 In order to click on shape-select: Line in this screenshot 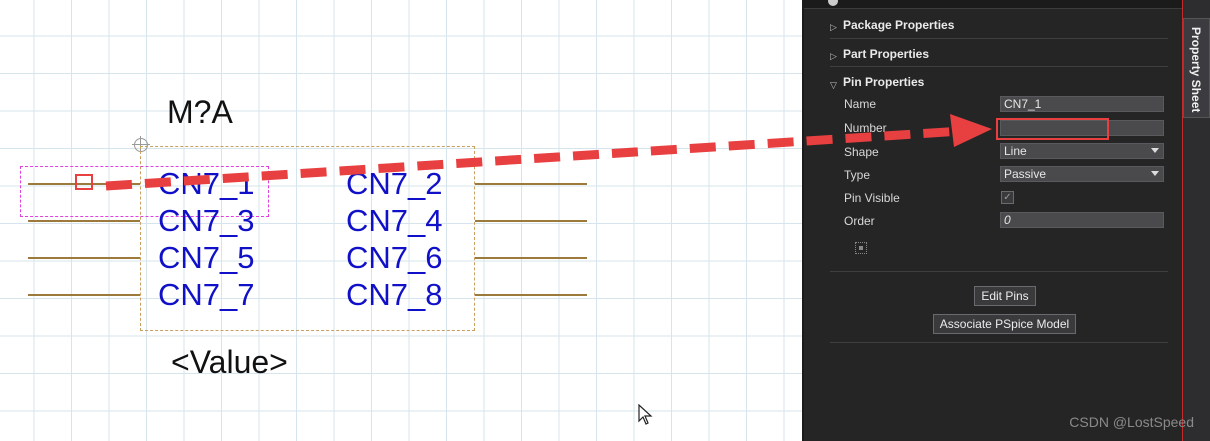, I will do `click(1082, 151)`.